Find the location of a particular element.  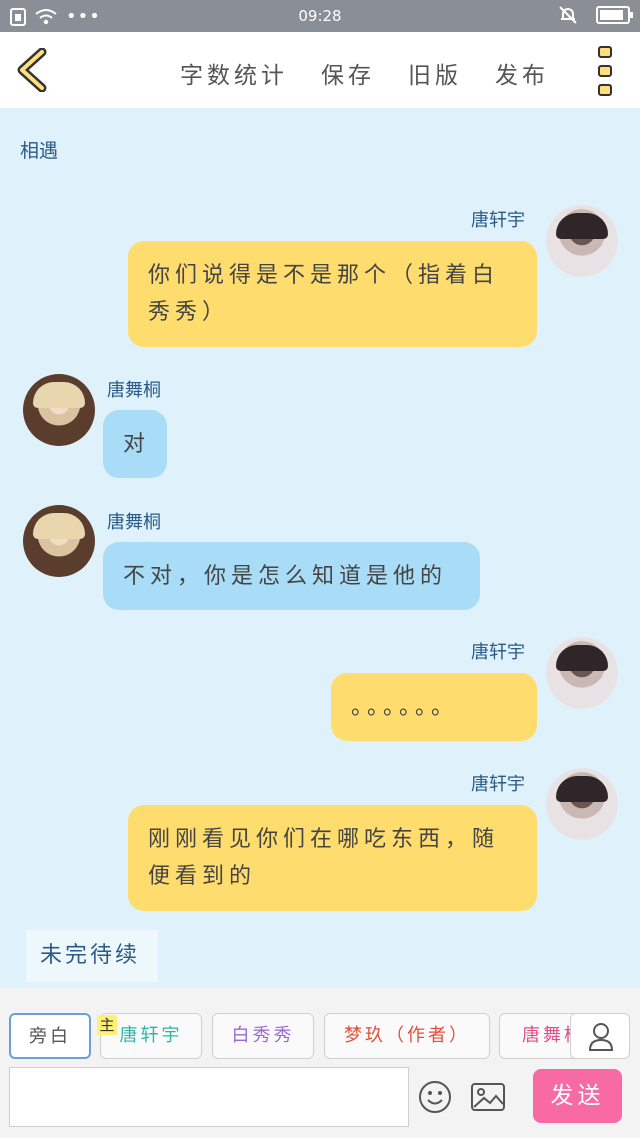

more-menu-icon is located at coordinates (605, 71).